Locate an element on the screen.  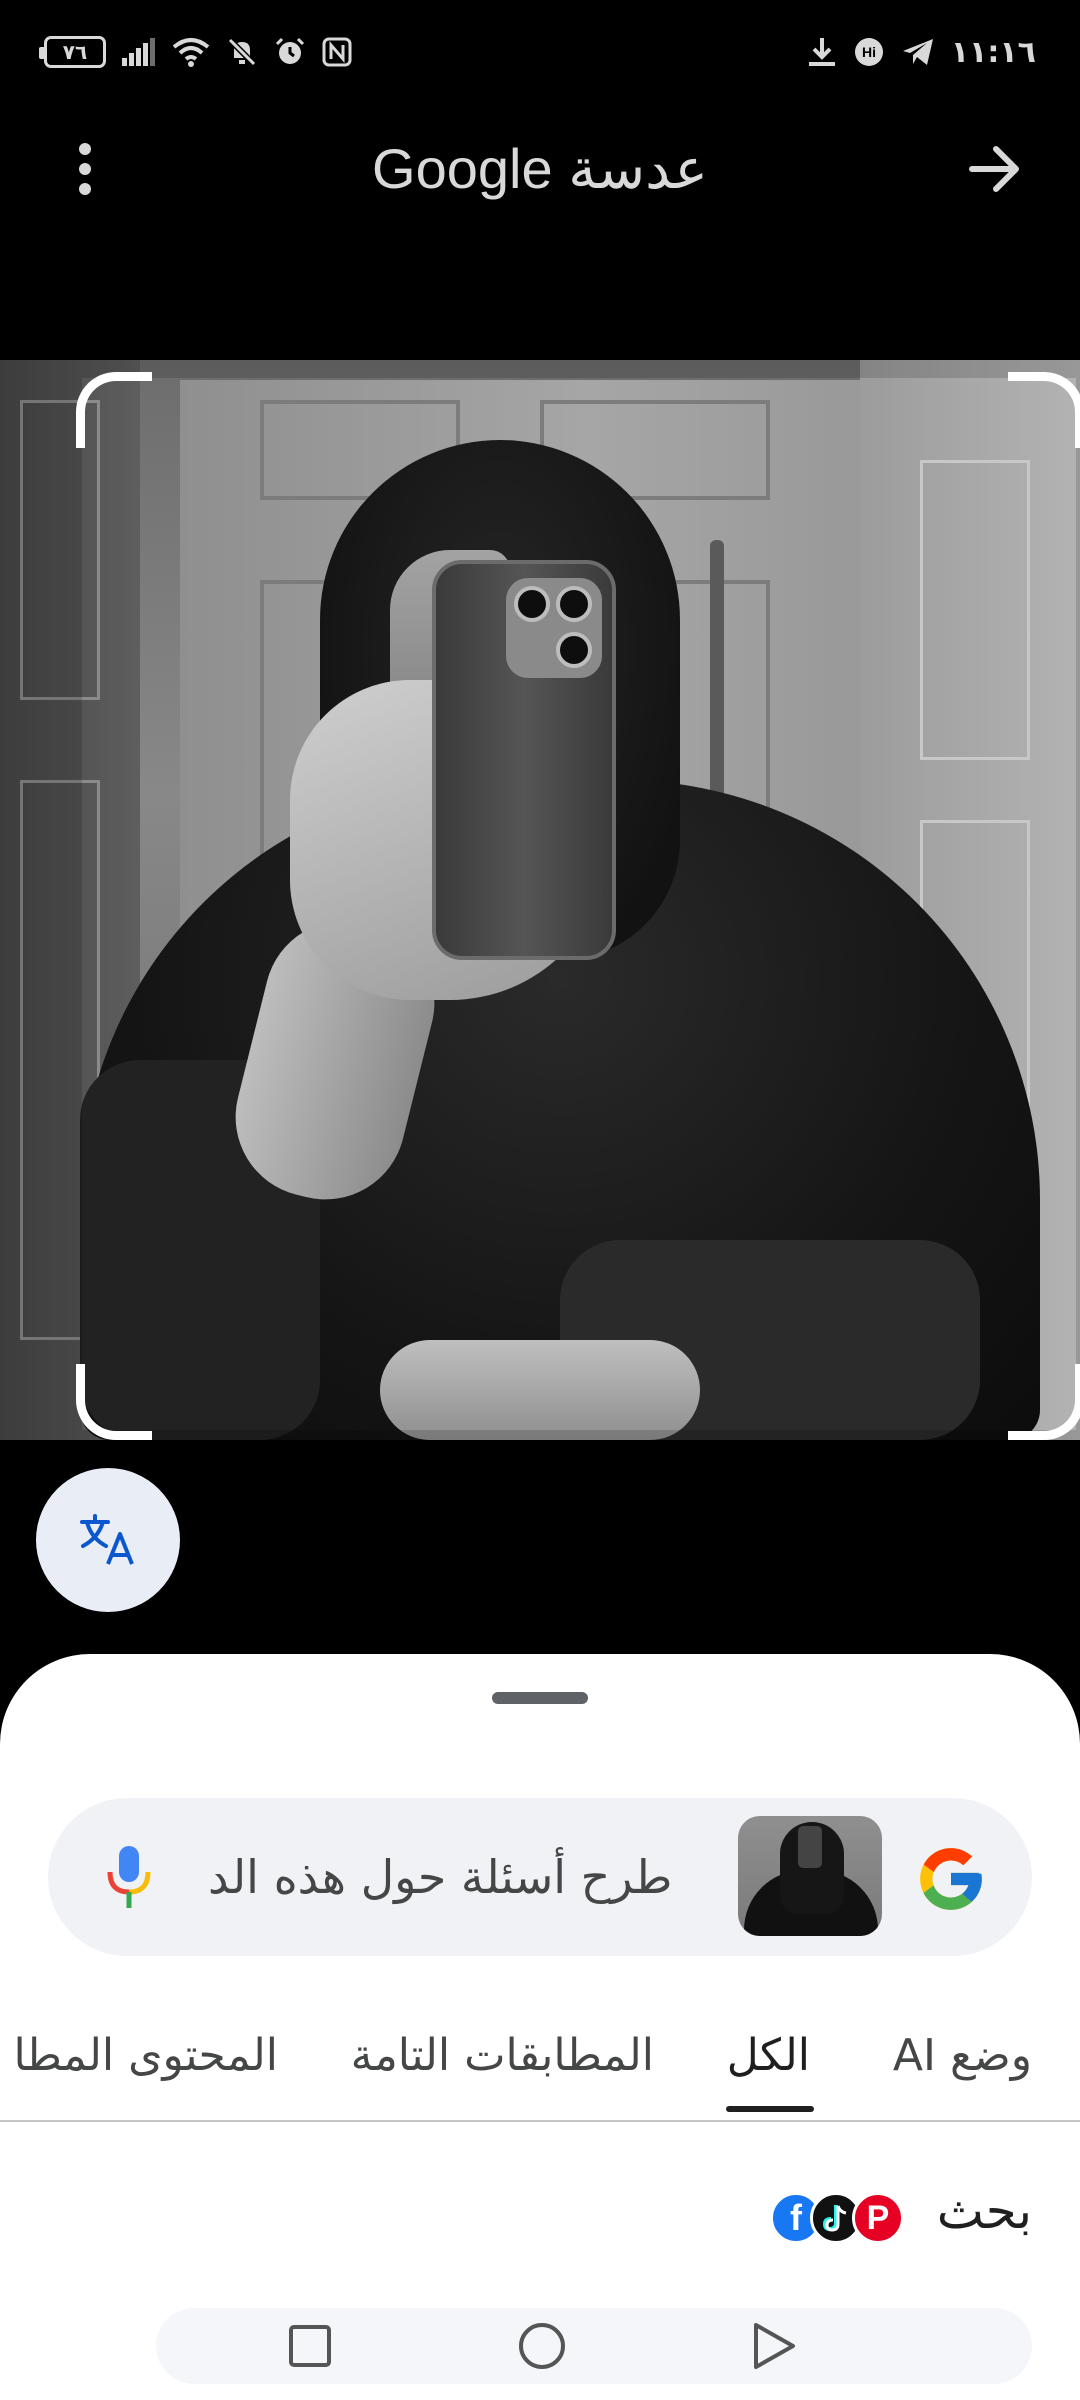
status-left: ٧٦ is located at coordinates (195, 52).